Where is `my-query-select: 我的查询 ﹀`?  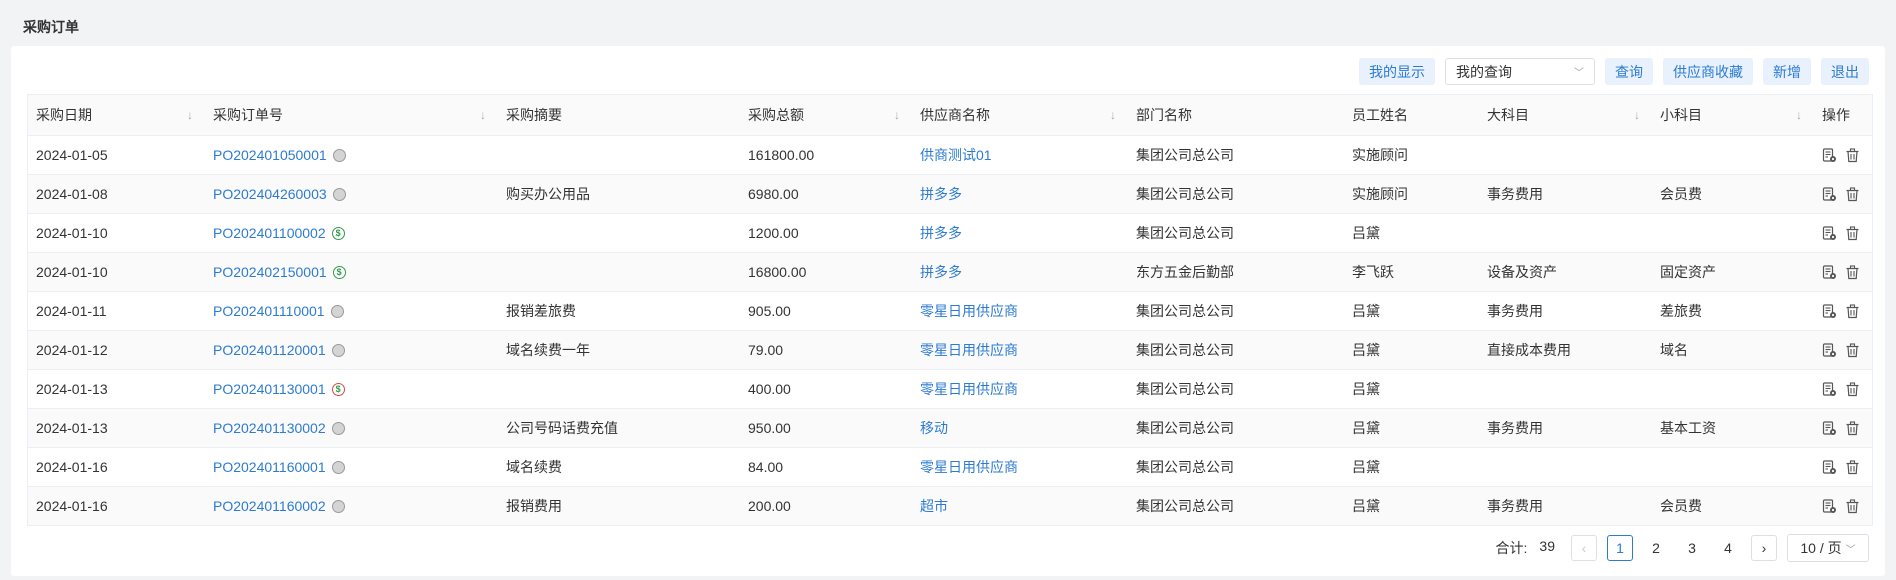 my-query-select: 我的查询 ﹀ is located at coordinates (1520, 71).